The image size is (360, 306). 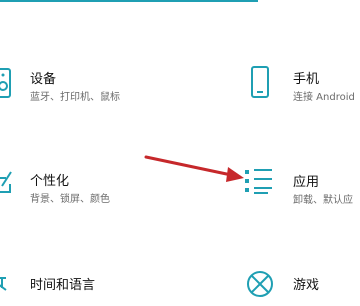 I want to click on tile-title: 应用, so click(x=306, y=182).